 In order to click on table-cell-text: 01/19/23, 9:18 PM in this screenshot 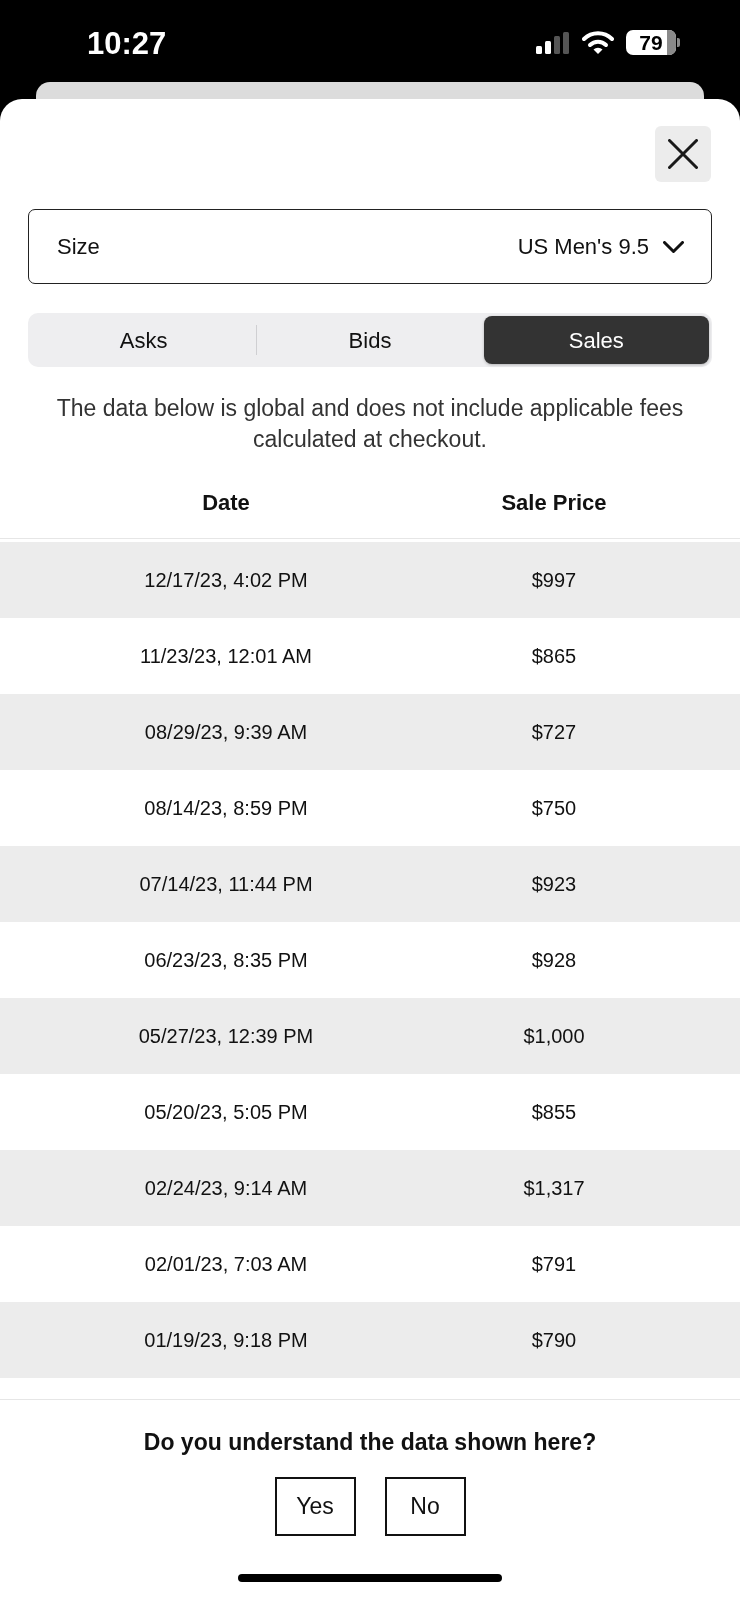, I will do `click(226, 1340)`.